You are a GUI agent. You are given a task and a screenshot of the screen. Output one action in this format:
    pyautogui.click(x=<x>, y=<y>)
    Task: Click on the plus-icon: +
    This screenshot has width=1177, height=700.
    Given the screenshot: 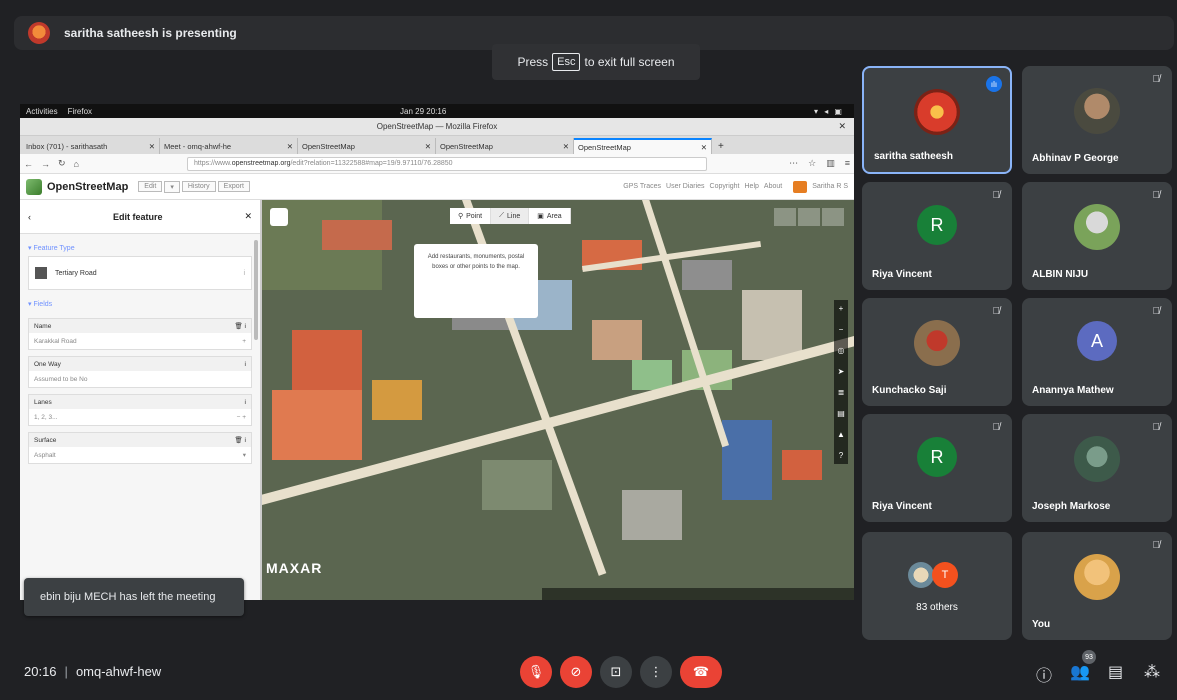 What is the action you would take?
    pyautogui.click(x=244, y=341)
    